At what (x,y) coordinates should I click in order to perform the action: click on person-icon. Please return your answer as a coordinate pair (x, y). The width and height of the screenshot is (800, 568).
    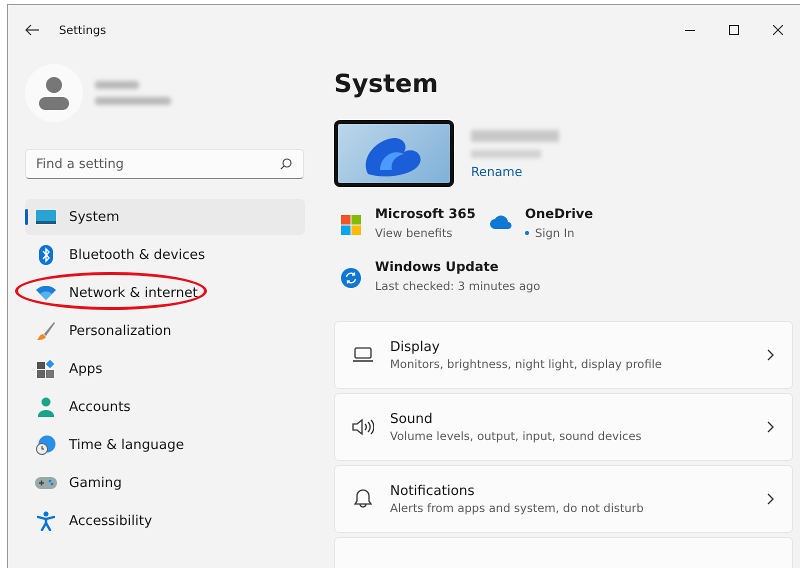
    Looking at the image, I should click on (46, 407).